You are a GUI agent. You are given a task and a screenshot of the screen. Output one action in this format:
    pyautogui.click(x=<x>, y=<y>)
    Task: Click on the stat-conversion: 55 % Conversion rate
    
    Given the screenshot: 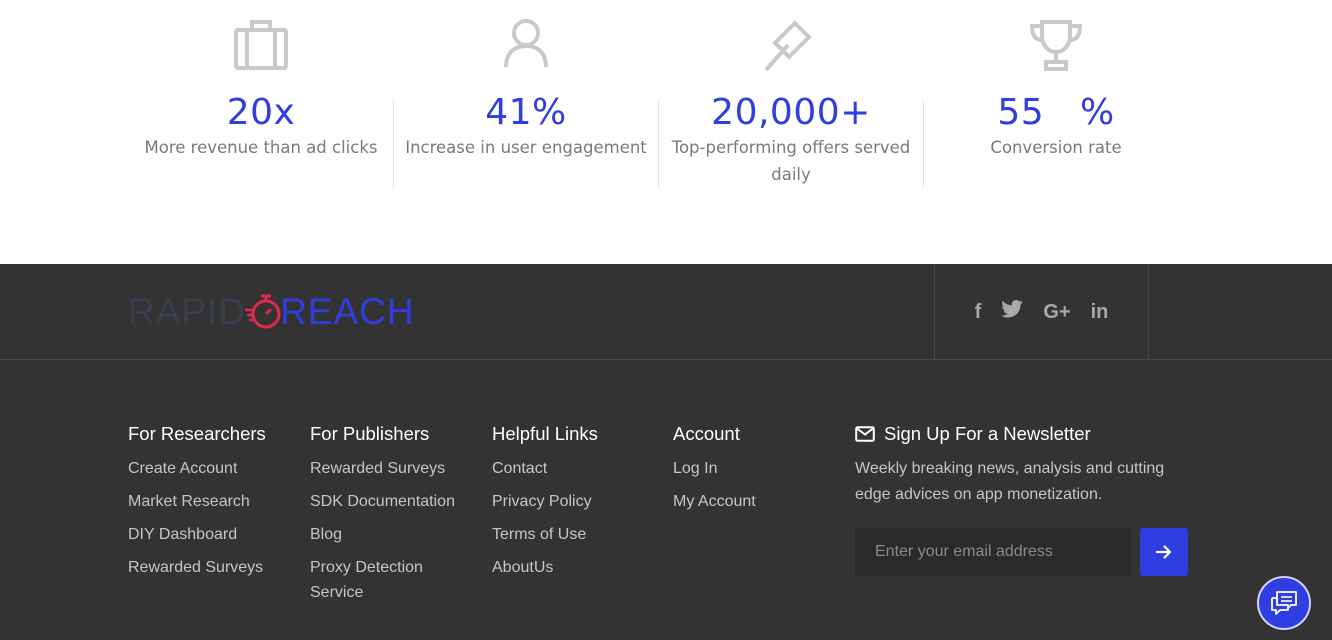 What is the action you would take?
    pyautogui.click(x=1056, y=89)
    